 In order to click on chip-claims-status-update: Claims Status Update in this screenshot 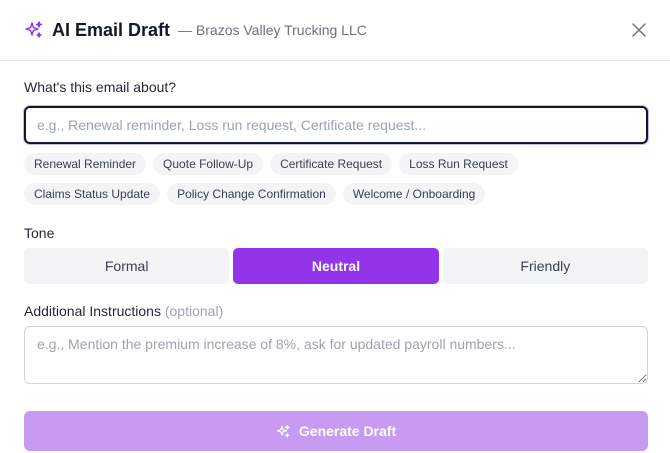, I will do `click(92, 194)`.